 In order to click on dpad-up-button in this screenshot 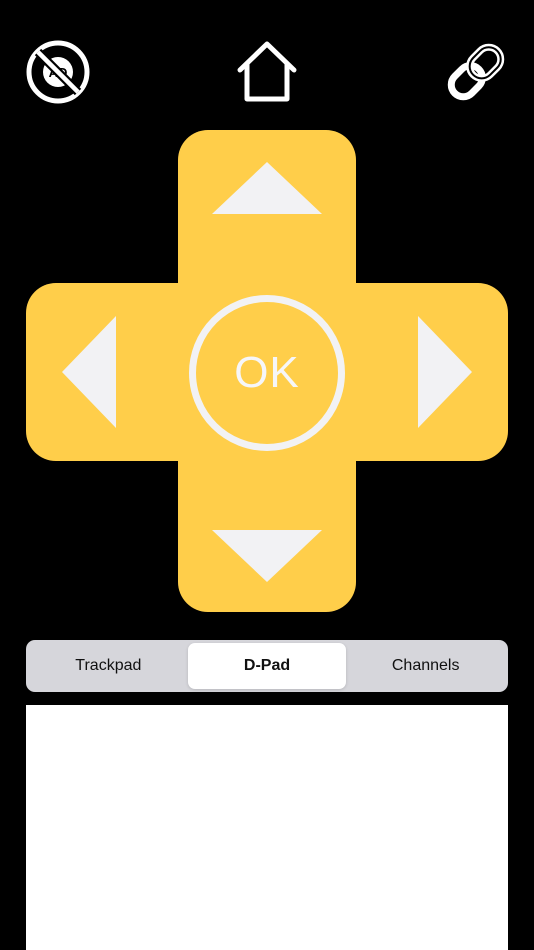, I will do `click(267, 188)`.